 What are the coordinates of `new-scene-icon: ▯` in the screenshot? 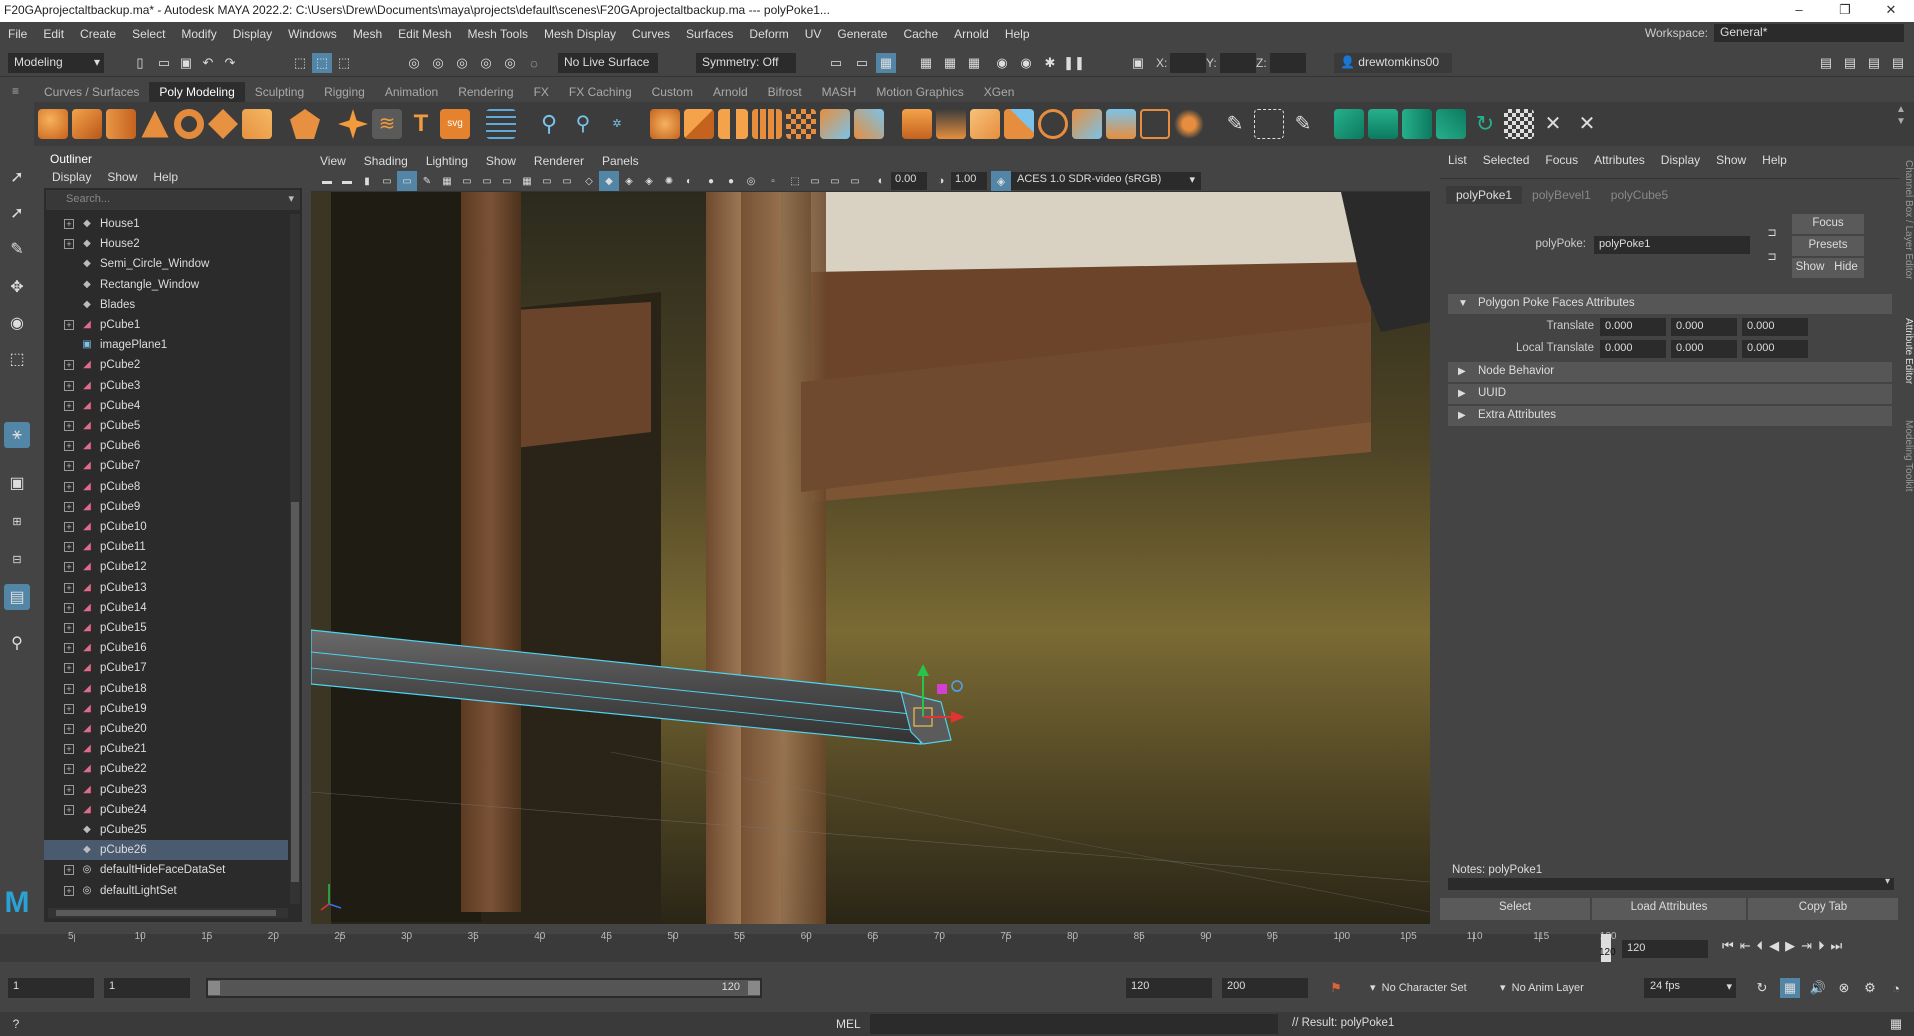 It's located at (140, 63).